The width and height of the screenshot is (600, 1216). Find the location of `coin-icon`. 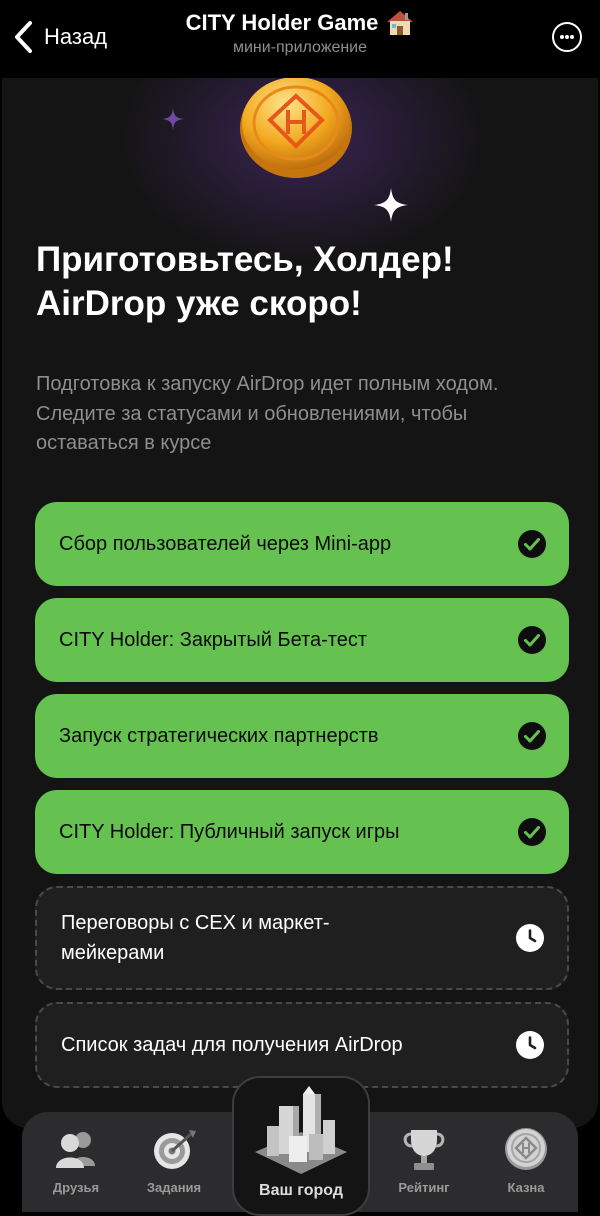

coin-icon is located at coordinates (526, 1149).